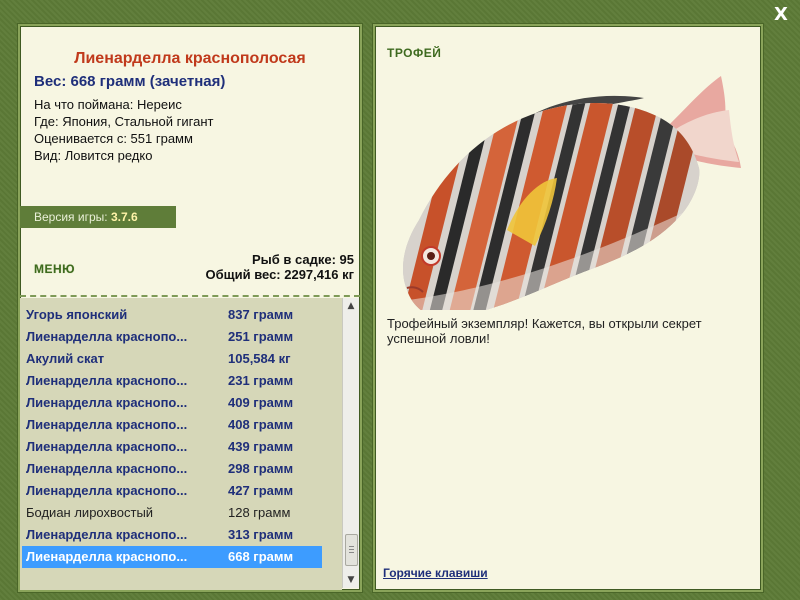  What do you see at coordinates (124, 217) in the screenshot?
I see `version-value: 3.7.6` at bounding box center [124, 217].